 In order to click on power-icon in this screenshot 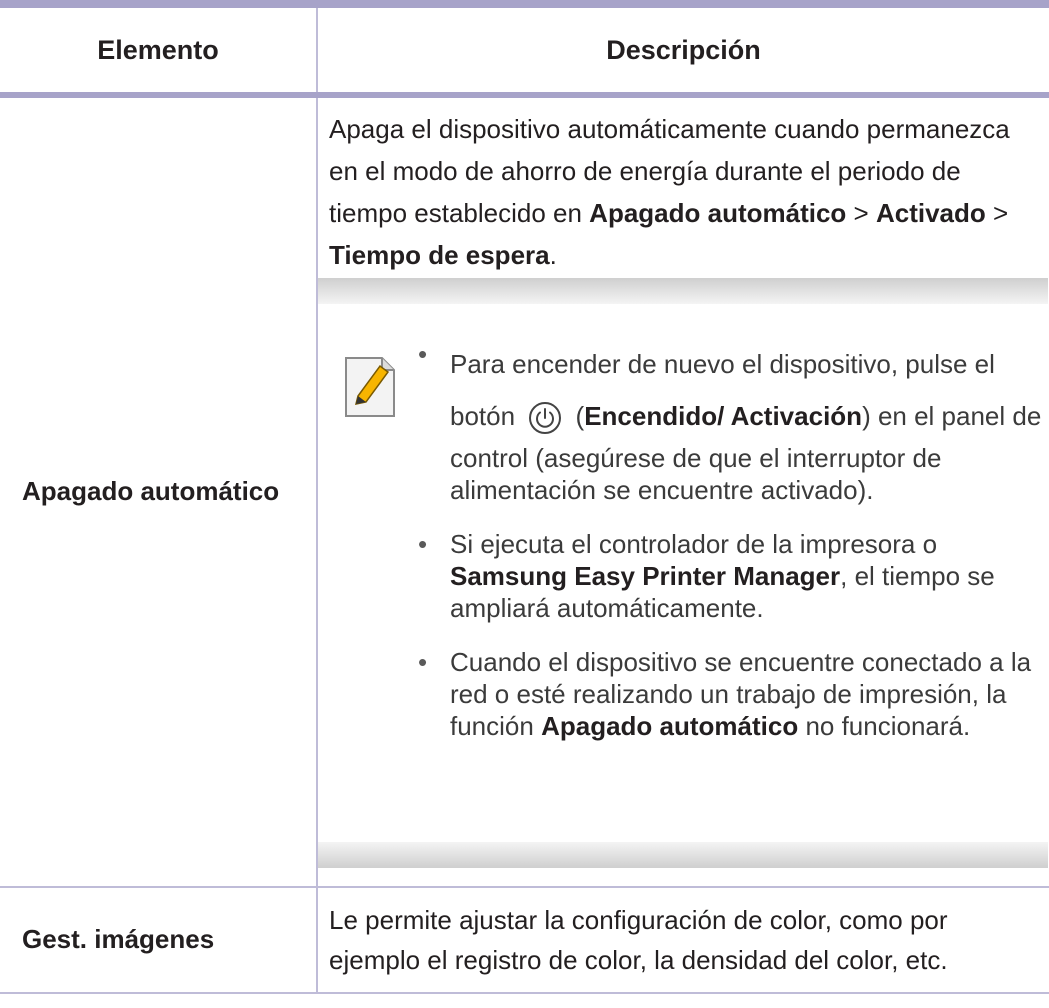, I will do `click(545, 418)`.